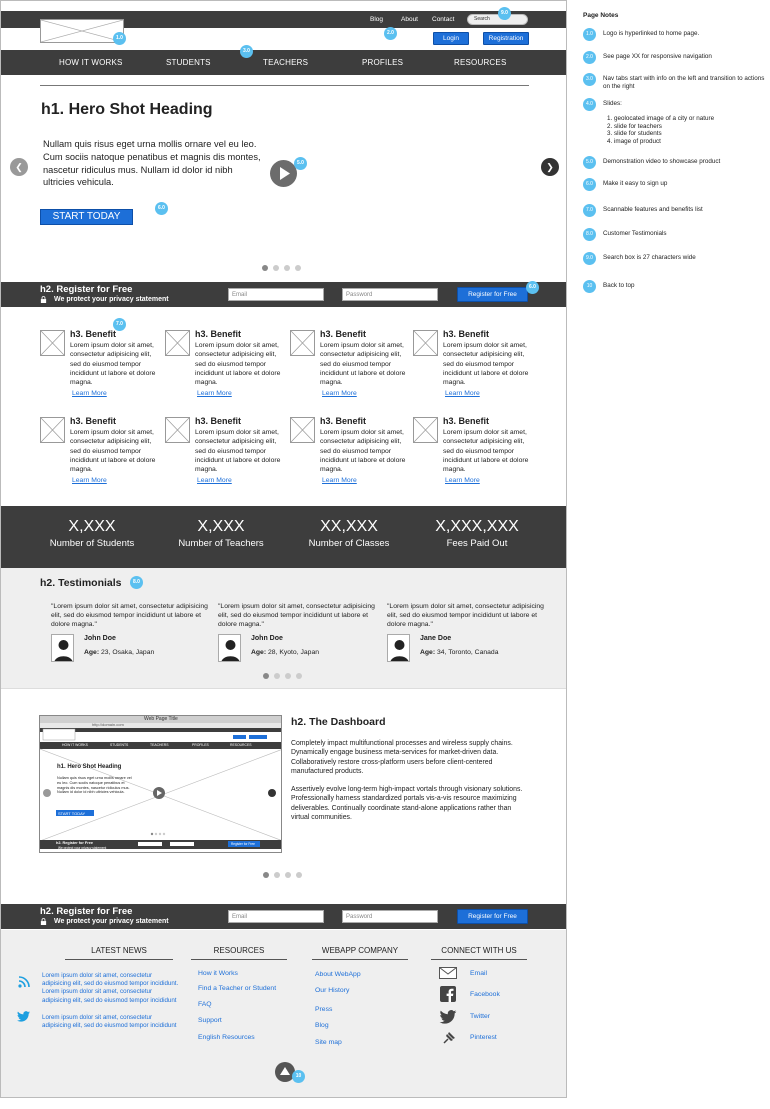 This screenshot has height=1109, width=770. I want to click on pinterest-pin-icon, so click(448, 1038).